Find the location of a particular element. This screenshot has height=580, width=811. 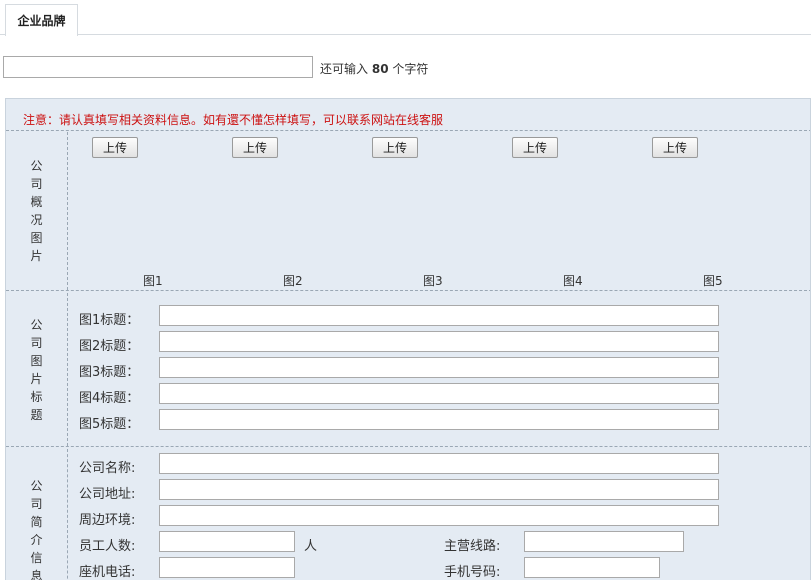

title-label-5: 图5标题： is located at coordinates (109, 424).